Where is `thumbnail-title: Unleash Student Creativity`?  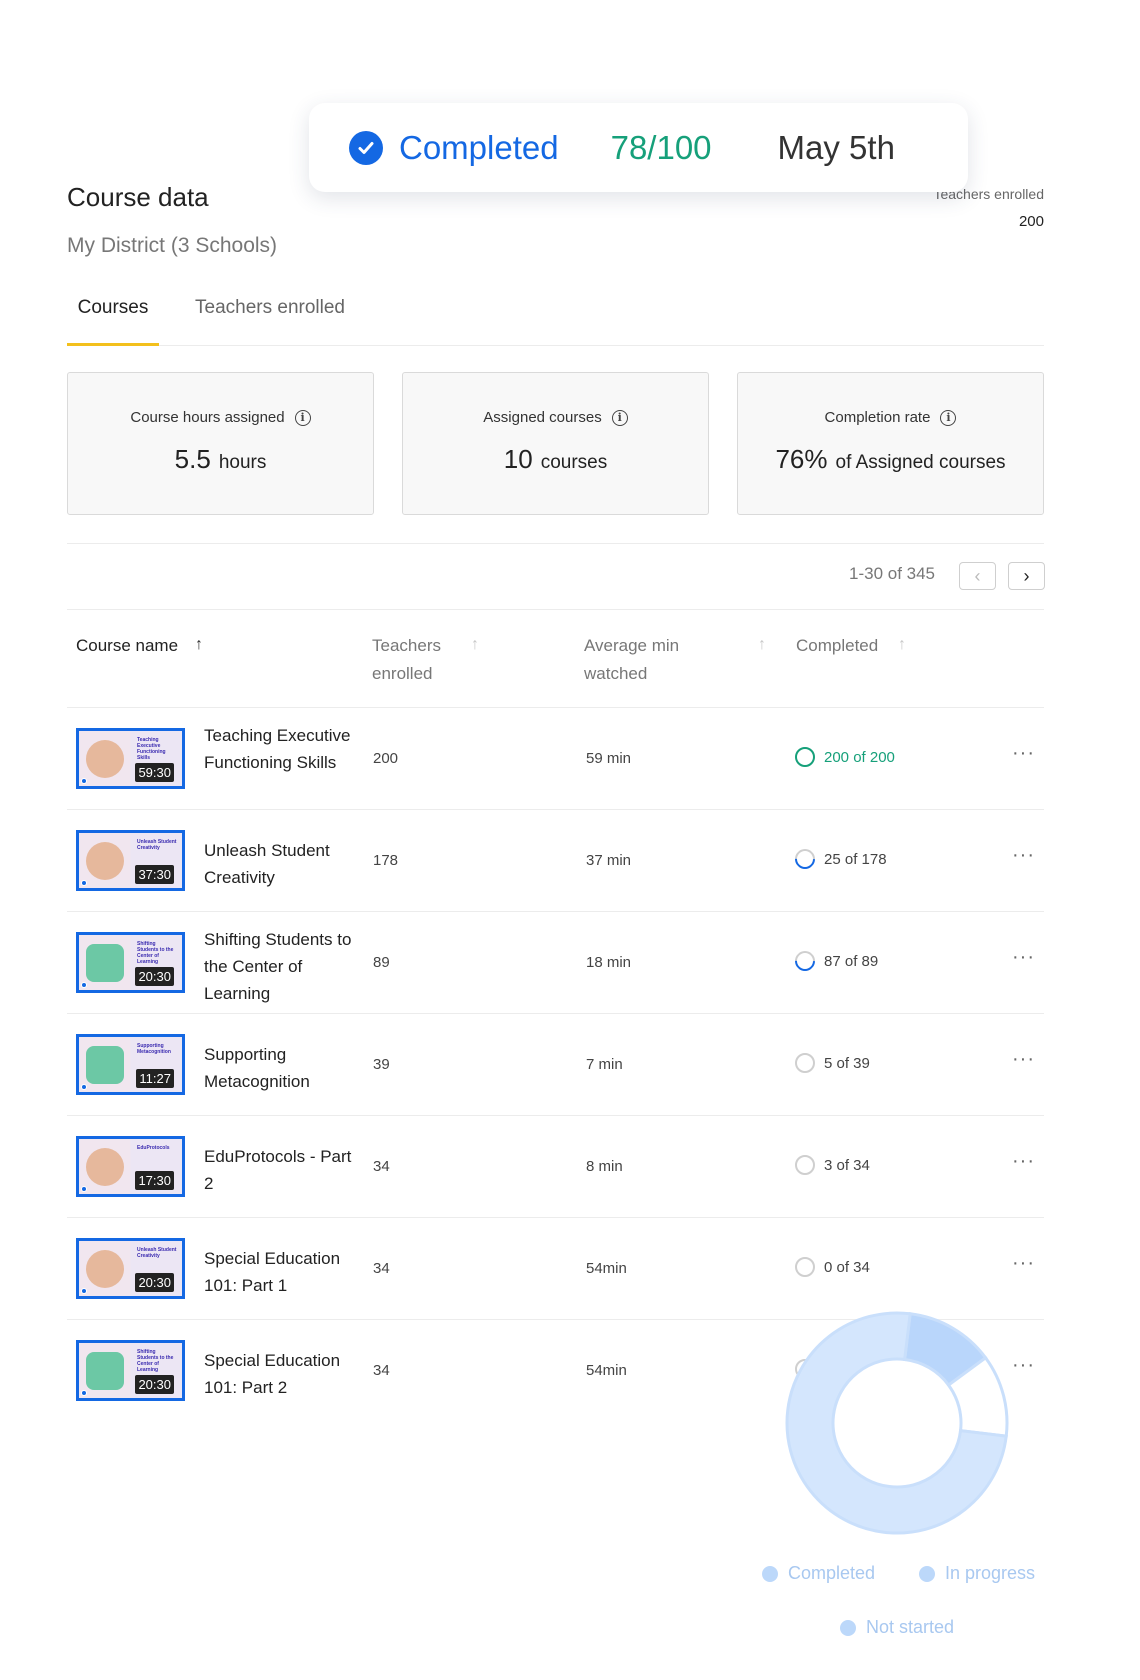
thumbnail-title: Unleash Student Creativity is located at coordinates (157, 1253).